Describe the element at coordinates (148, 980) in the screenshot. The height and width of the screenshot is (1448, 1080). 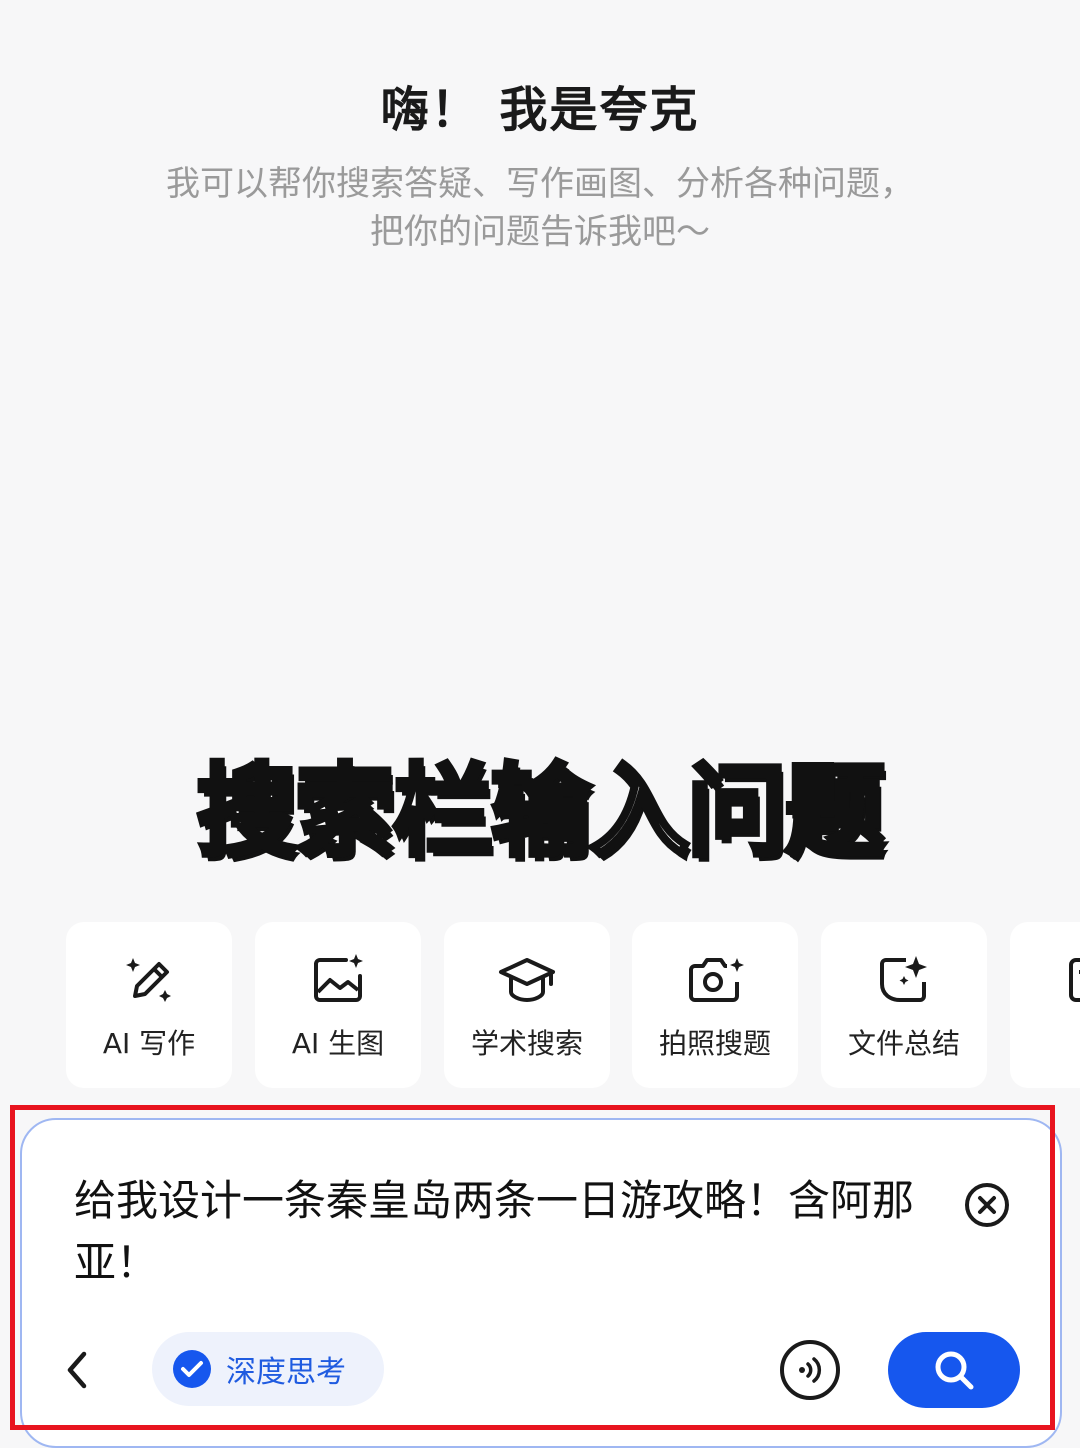
I see `magic-pen-icon` at that location.